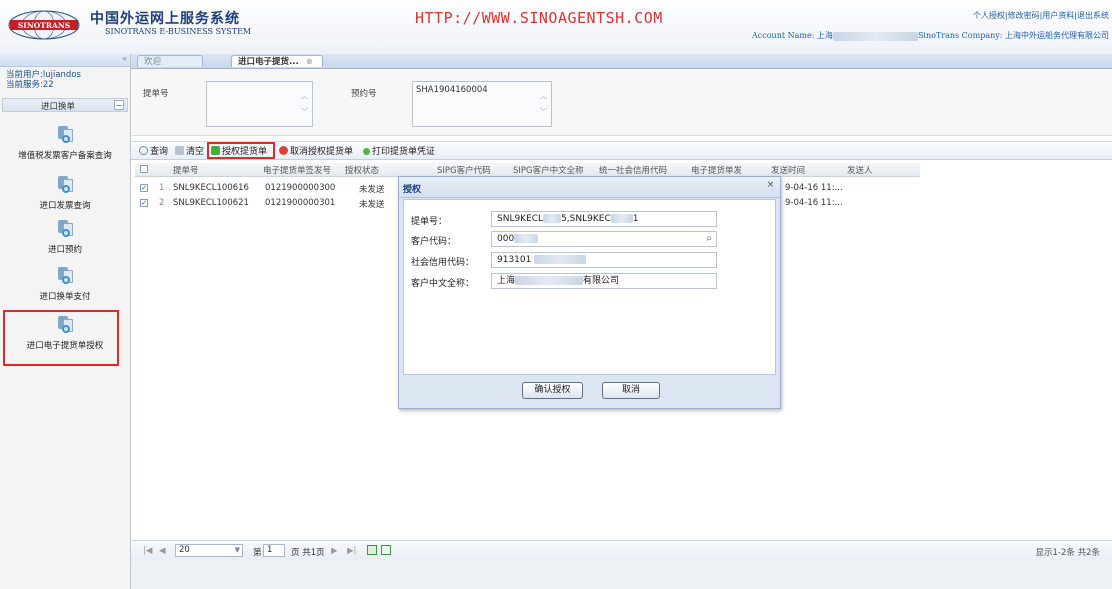  Describe the element at coordinates (604, 260) in the screenshot. I see `credit-code-field: 913101` at that location.